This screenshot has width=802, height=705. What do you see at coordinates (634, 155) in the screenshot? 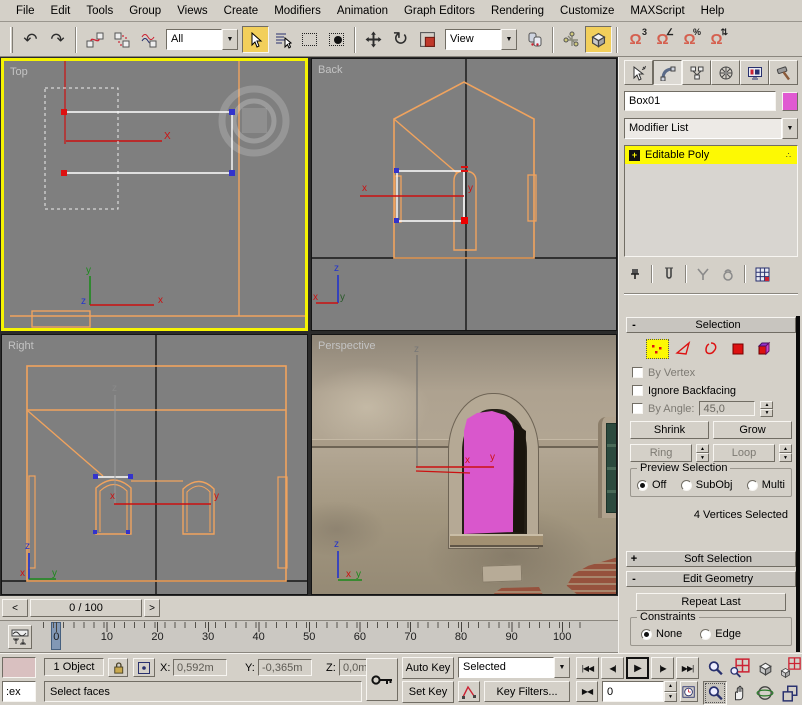
I see `expand-icon: +` at bounding box center [634, 155].